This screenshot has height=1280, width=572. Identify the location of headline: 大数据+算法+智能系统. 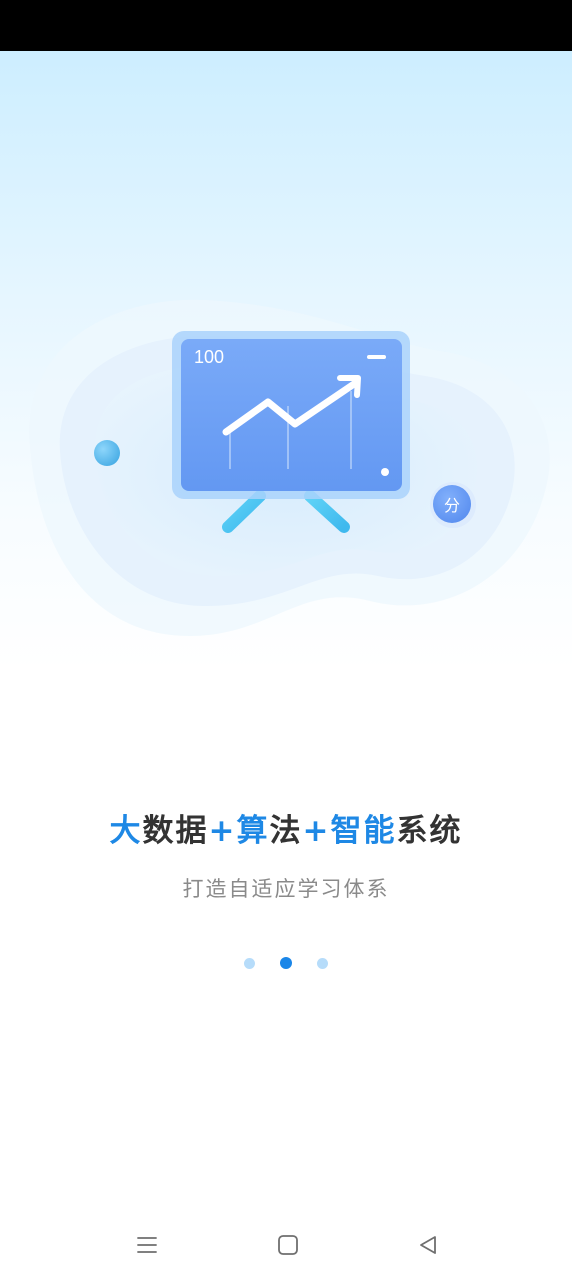
(286, 827).